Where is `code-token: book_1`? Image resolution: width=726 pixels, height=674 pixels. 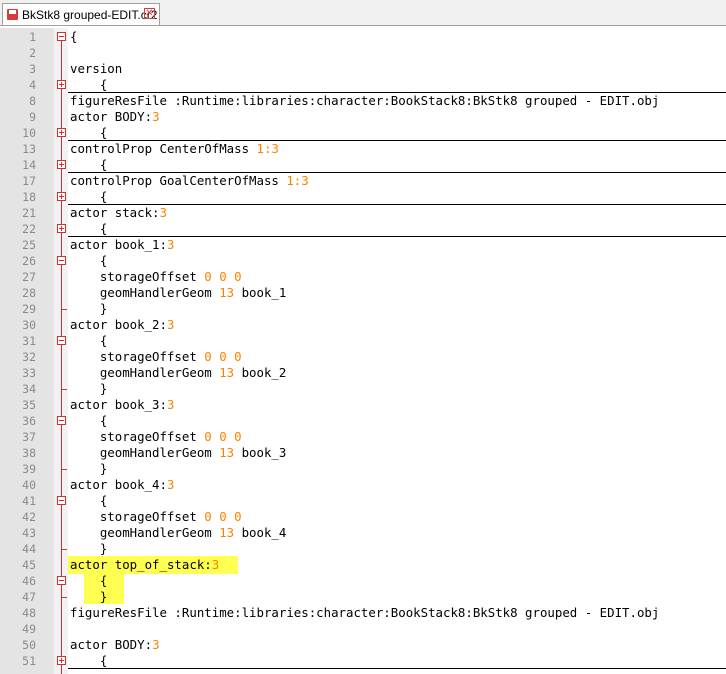 code-token: book_1 is located at coordinates (260, 292).